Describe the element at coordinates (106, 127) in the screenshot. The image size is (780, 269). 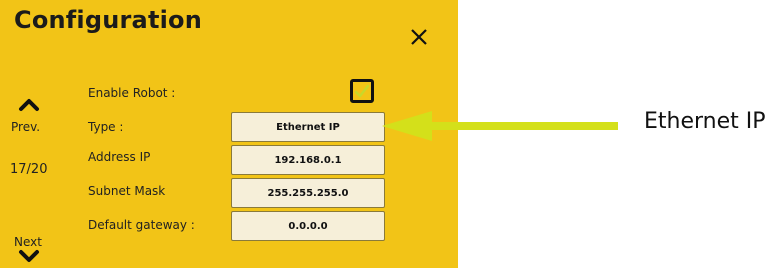
I see `type-label: Type :` at that location.